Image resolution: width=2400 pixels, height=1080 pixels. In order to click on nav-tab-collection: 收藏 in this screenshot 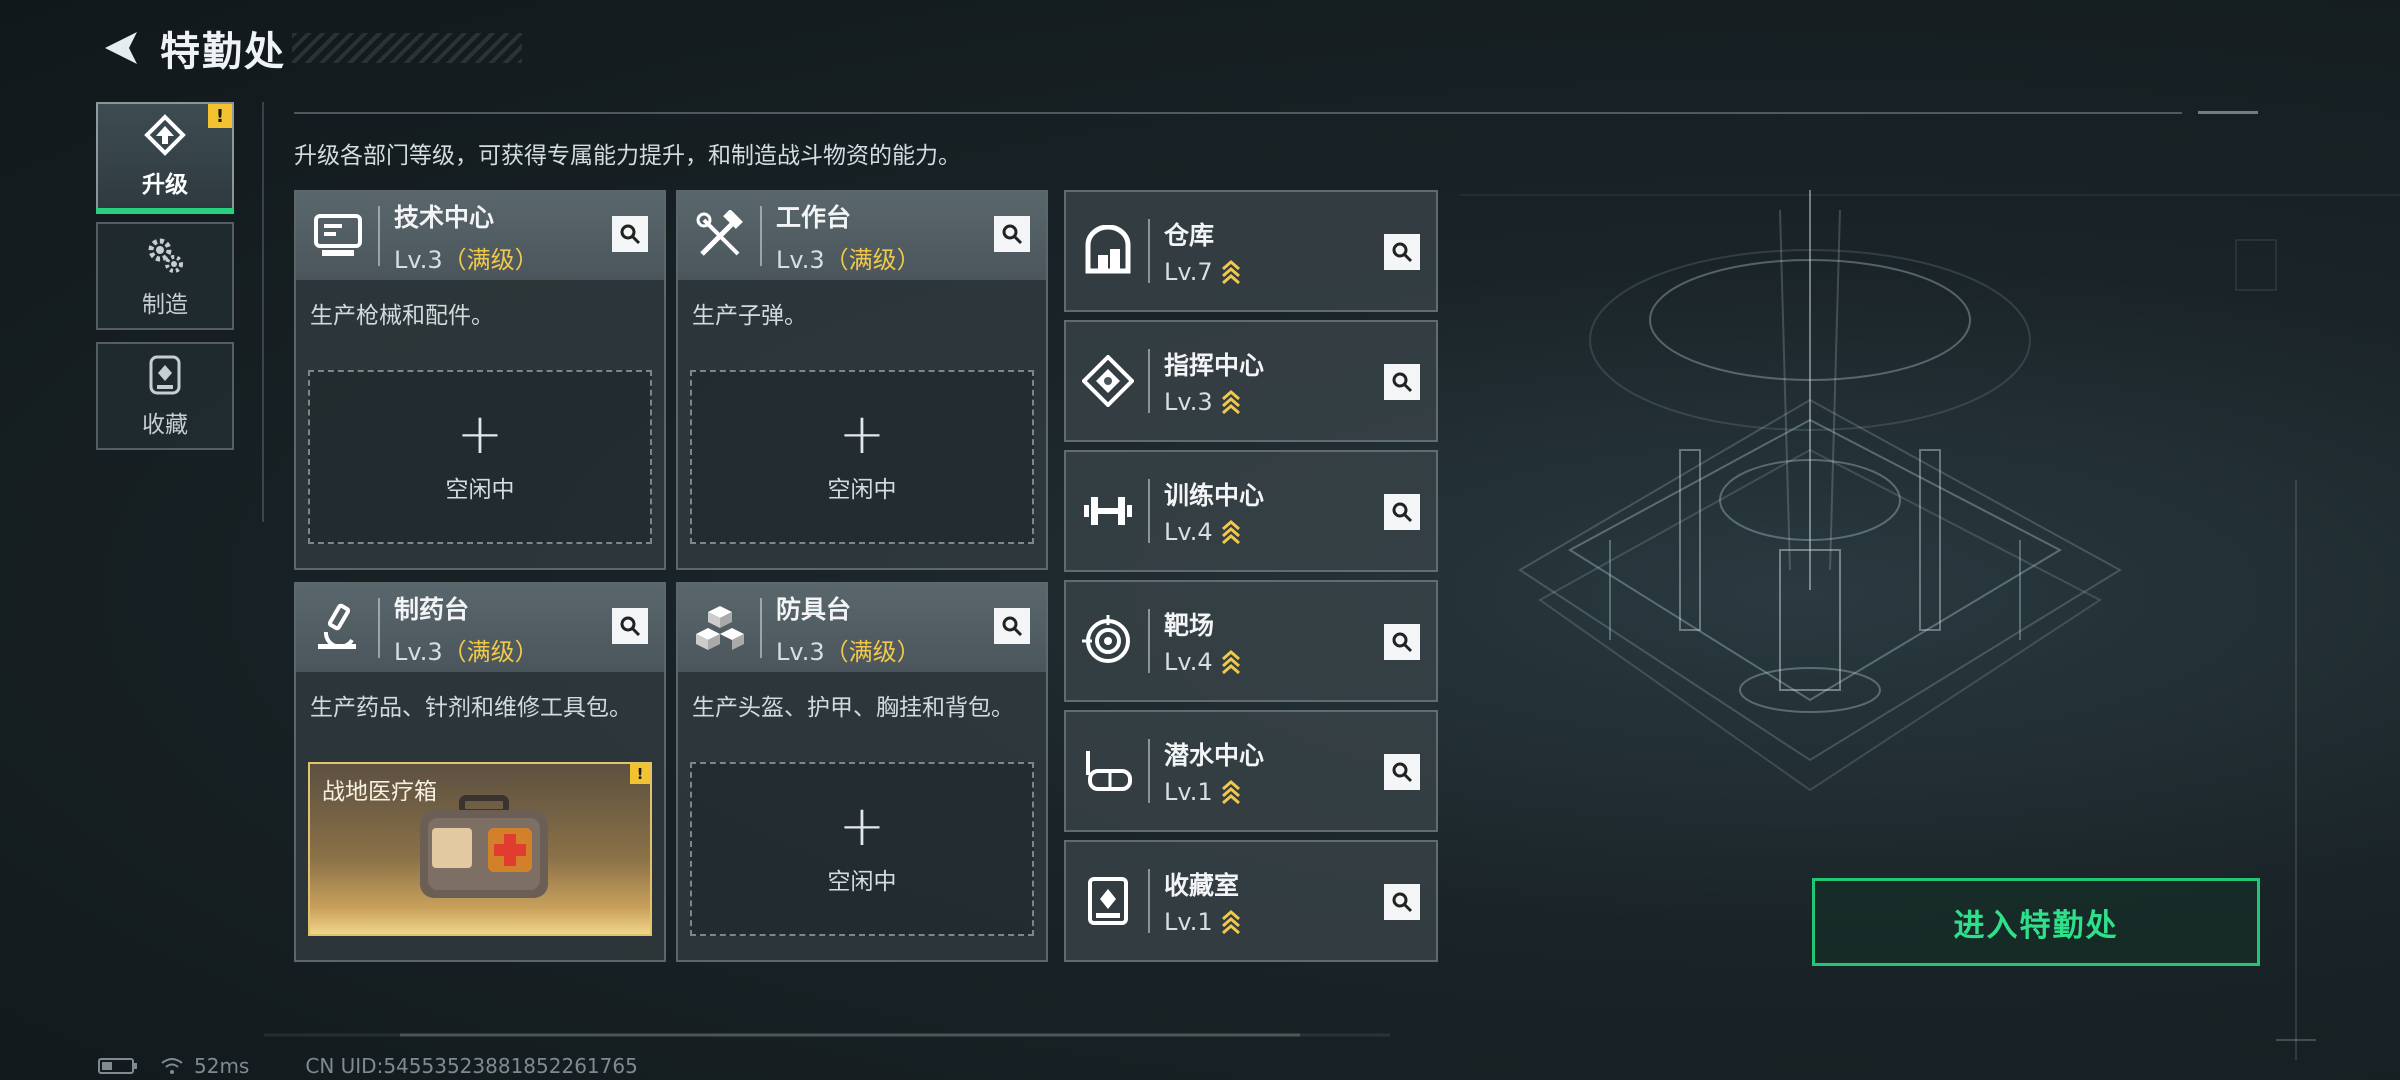, I will do `click(165, 396)`.